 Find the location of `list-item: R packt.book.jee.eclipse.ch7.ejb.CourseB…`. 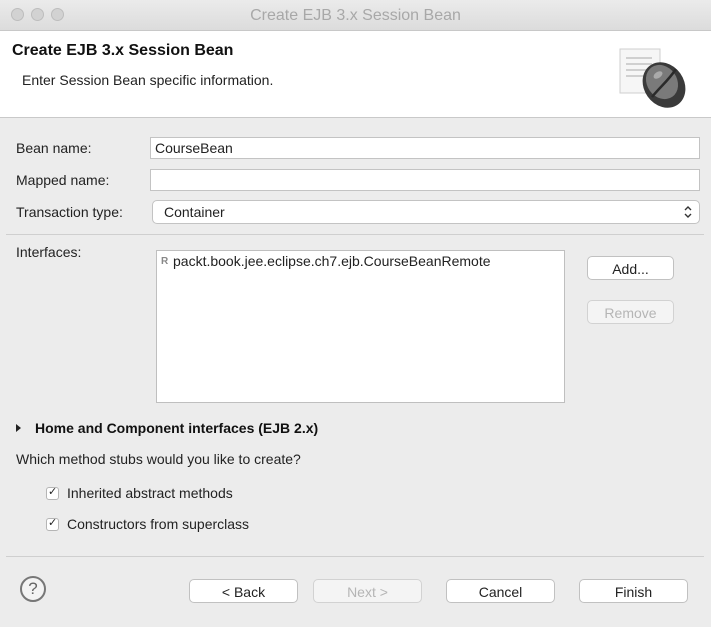

list-item: R packt.book.jee.eclipse.ch7.ejb.CourseB… is located at coordinates (326, 261).